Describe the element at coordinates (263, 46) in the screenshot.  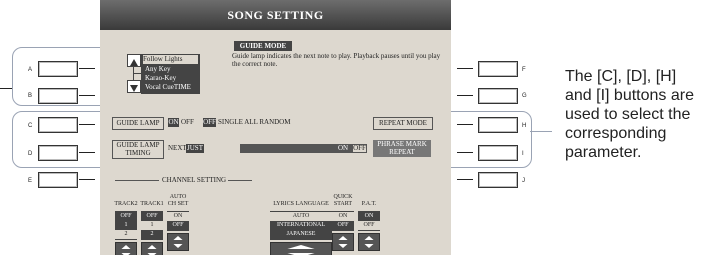
I see `guide-mode-heading: GUIDE MODE` at that location.